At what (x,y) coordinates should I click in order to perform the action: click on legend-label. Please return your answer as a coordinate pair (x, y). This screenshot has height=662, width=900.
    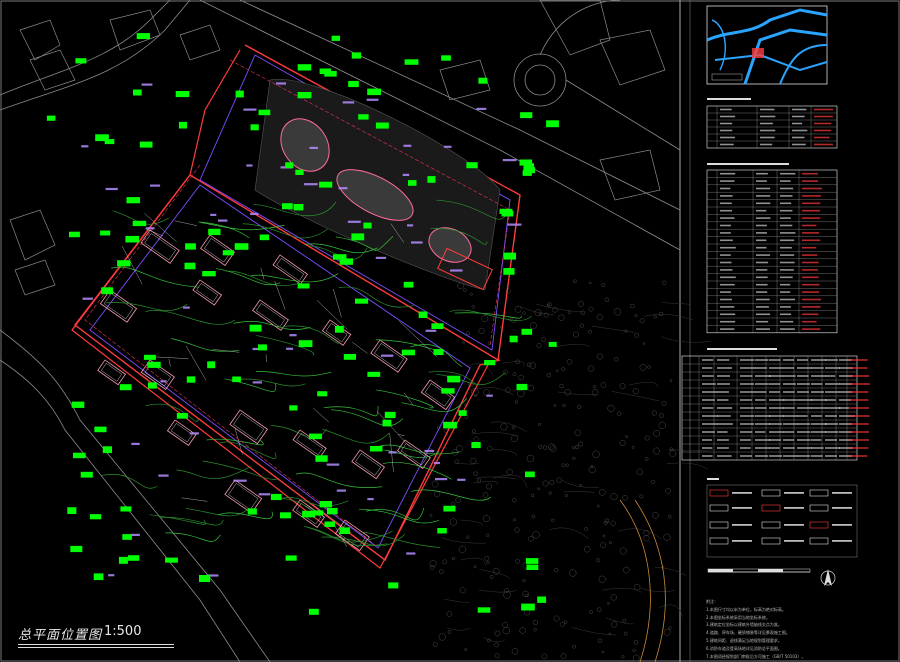
    Looking at the image, I should click on (742, 493).